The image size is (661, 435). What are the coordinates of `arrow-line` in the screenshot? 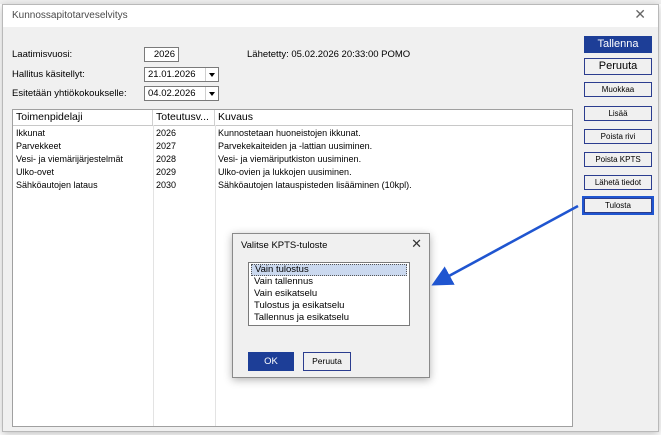 It's located at (505, 245).